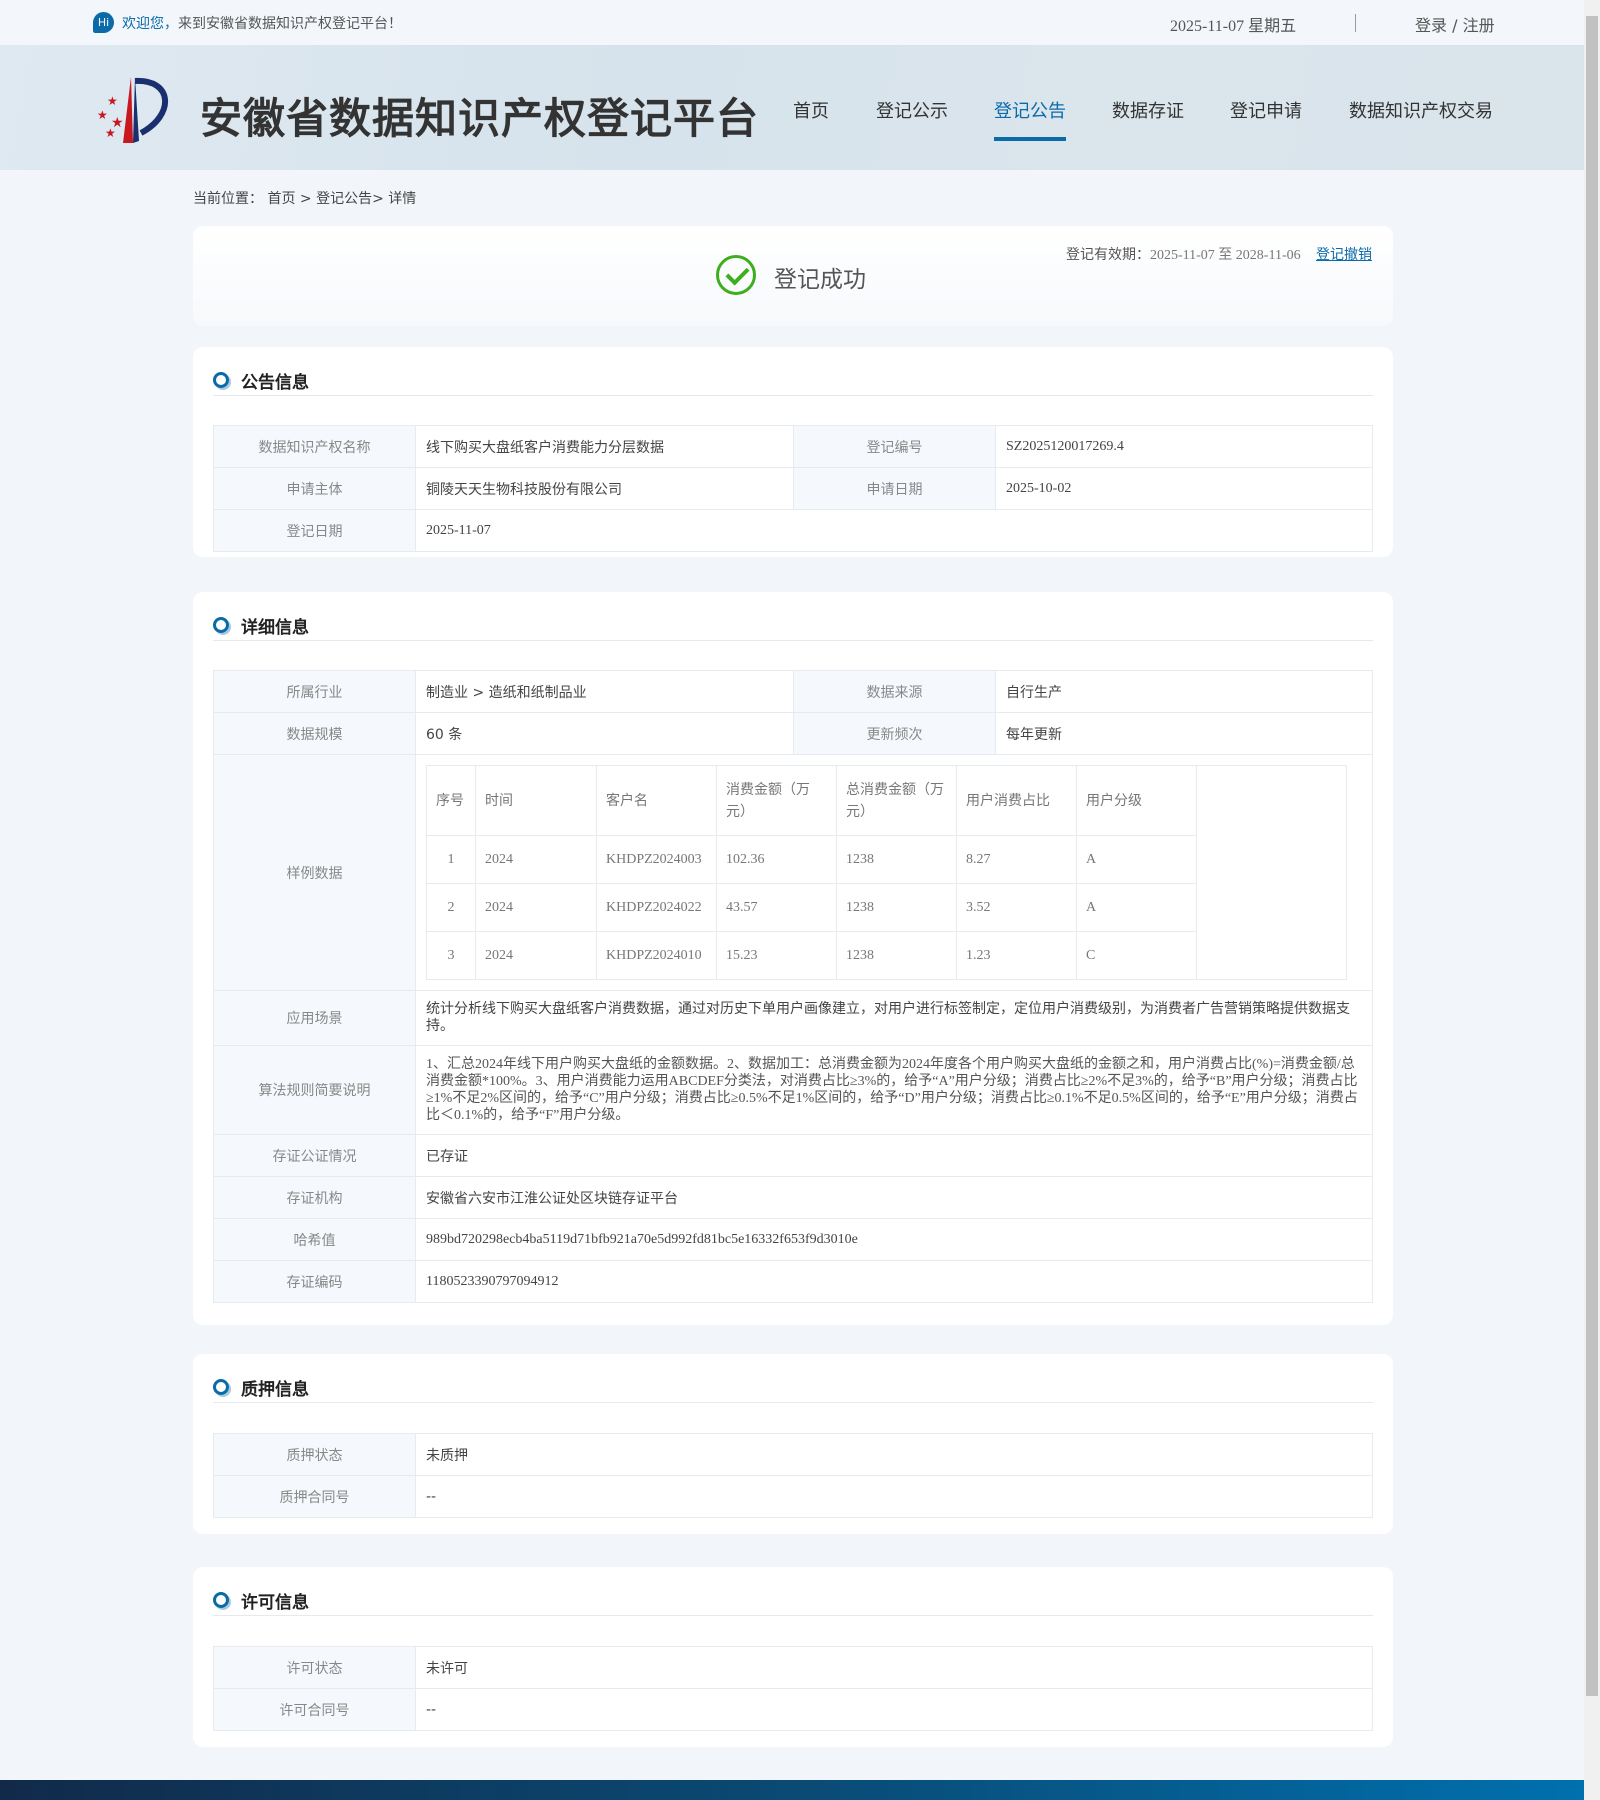  Describe the element at coordinates (536, 800) in the screenshot. I see `column-header: 时间` at that location.